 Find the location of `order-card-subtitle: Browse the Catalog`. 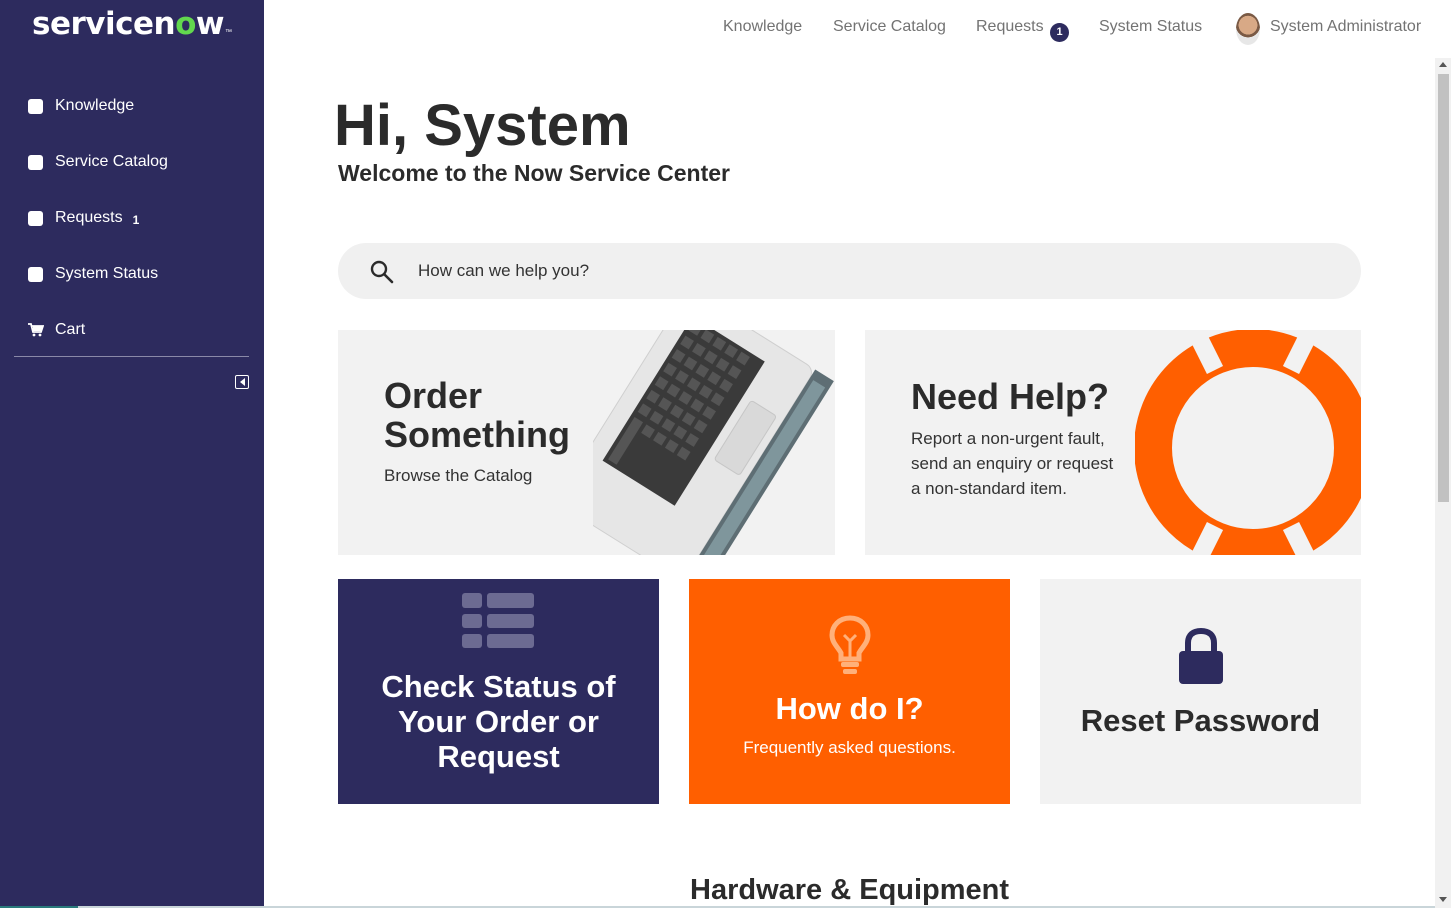

order-card-subtitle: Browse the Catalog is located at coordinates (458, 475).